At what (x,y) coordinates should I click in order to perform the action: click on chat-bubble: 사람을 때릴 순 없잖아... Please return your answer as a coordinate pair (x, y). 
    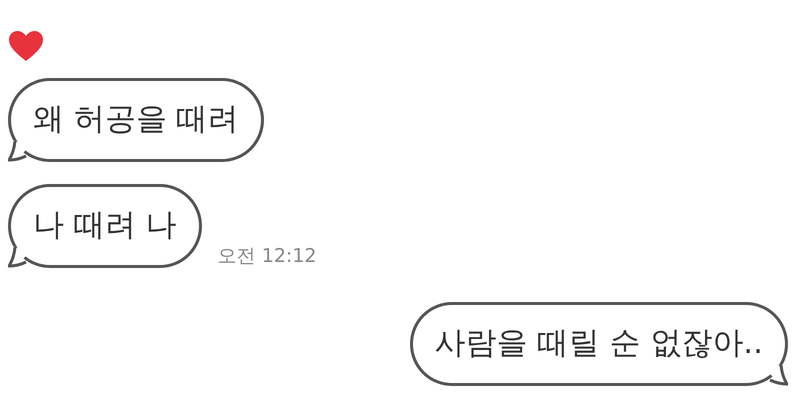
    Looking at the image, I should click on (599, 344).